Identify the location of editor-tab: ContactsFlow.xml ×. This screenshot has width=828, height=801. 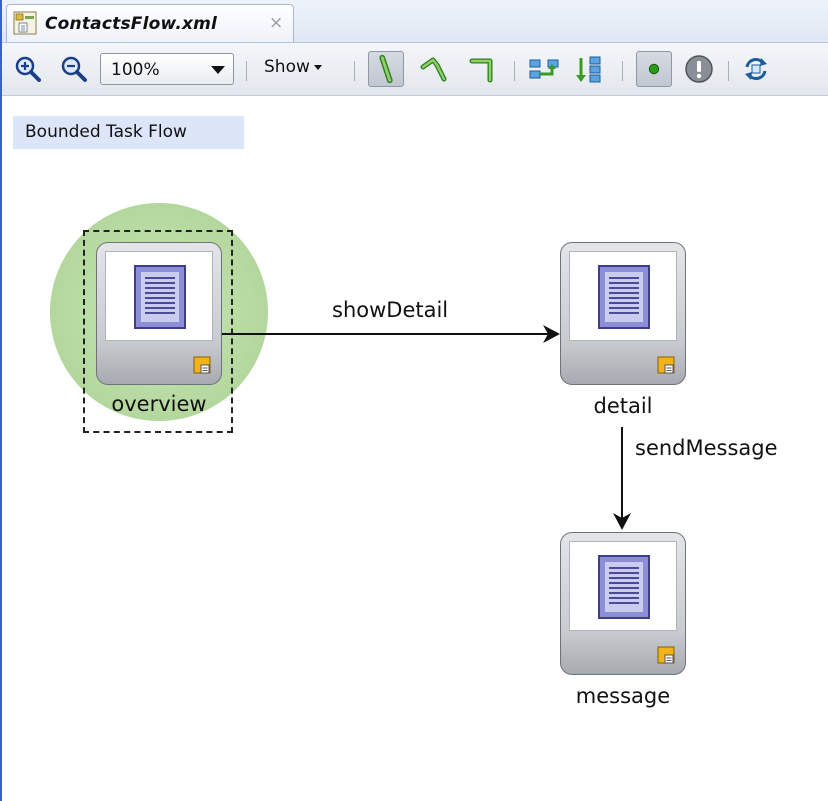
(150, 23).